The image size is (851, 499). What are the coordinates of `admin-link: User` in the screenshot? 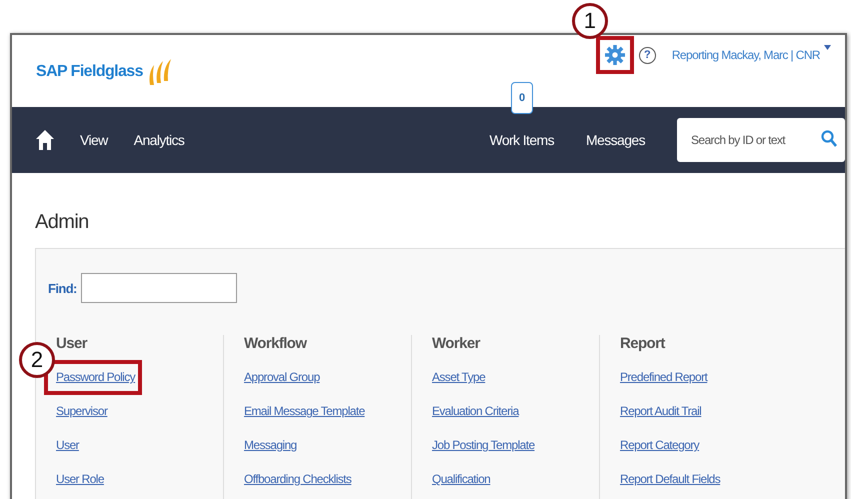 It's located at (67, 445).